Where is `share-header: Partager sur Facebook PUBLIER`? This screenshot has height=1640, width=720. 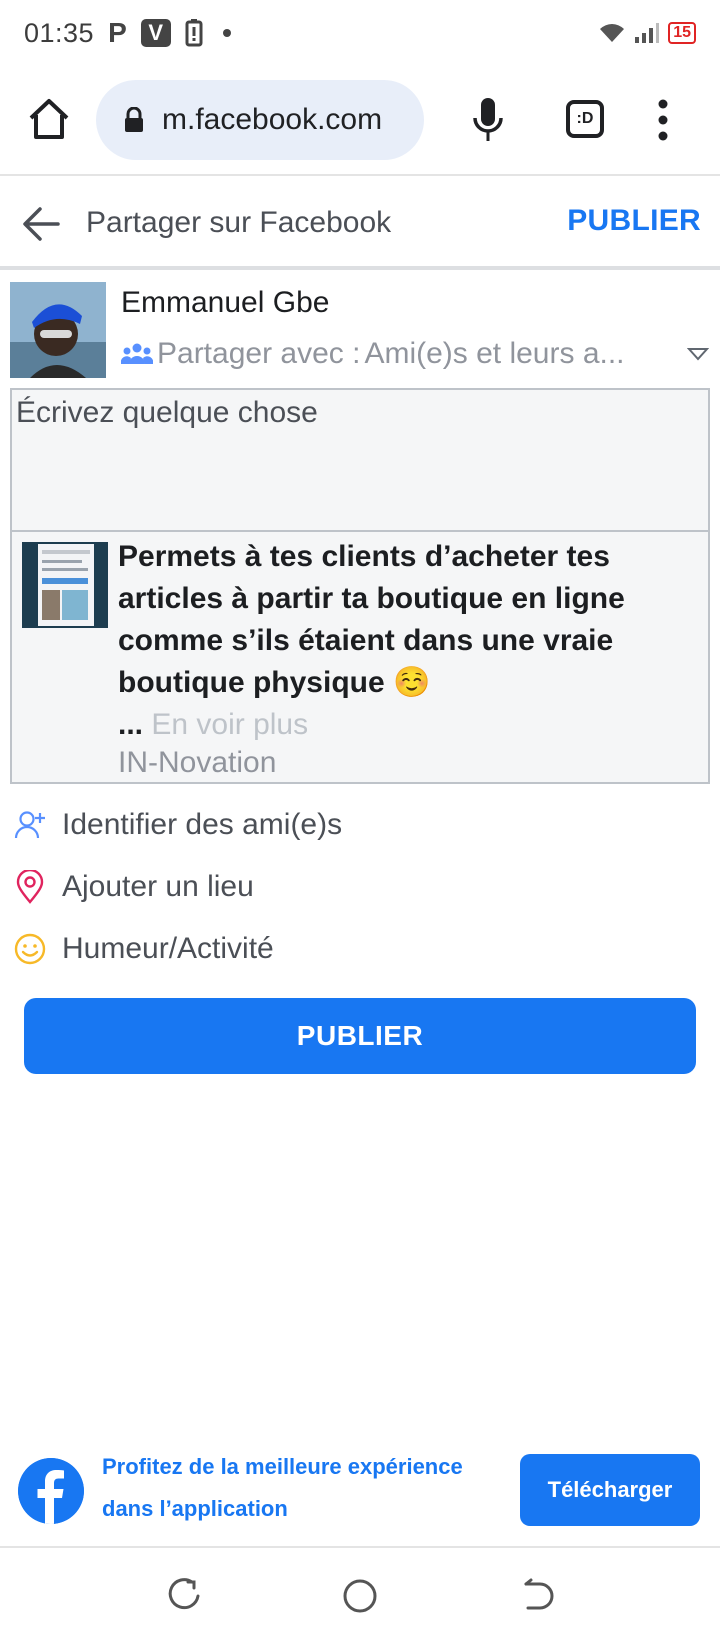 share-header: Partager sur Facebook PUBLIER is located at coordinates (360, 224).